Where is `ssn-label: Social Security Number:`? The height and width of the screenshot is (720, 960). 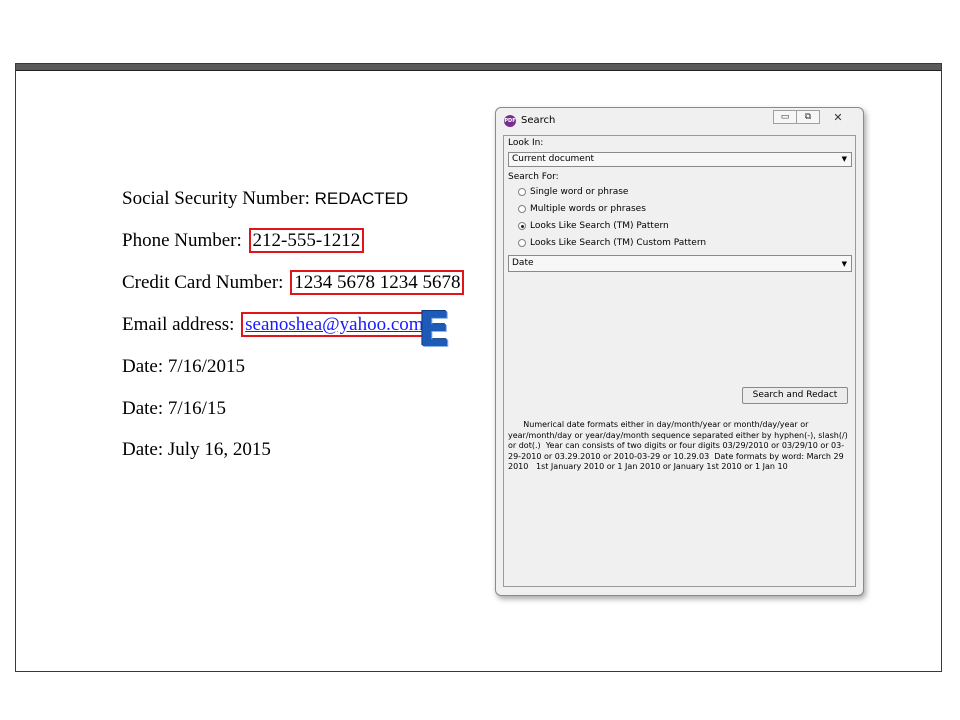 ssn-label: Social Security Number: is located at coordinates (218, 198).